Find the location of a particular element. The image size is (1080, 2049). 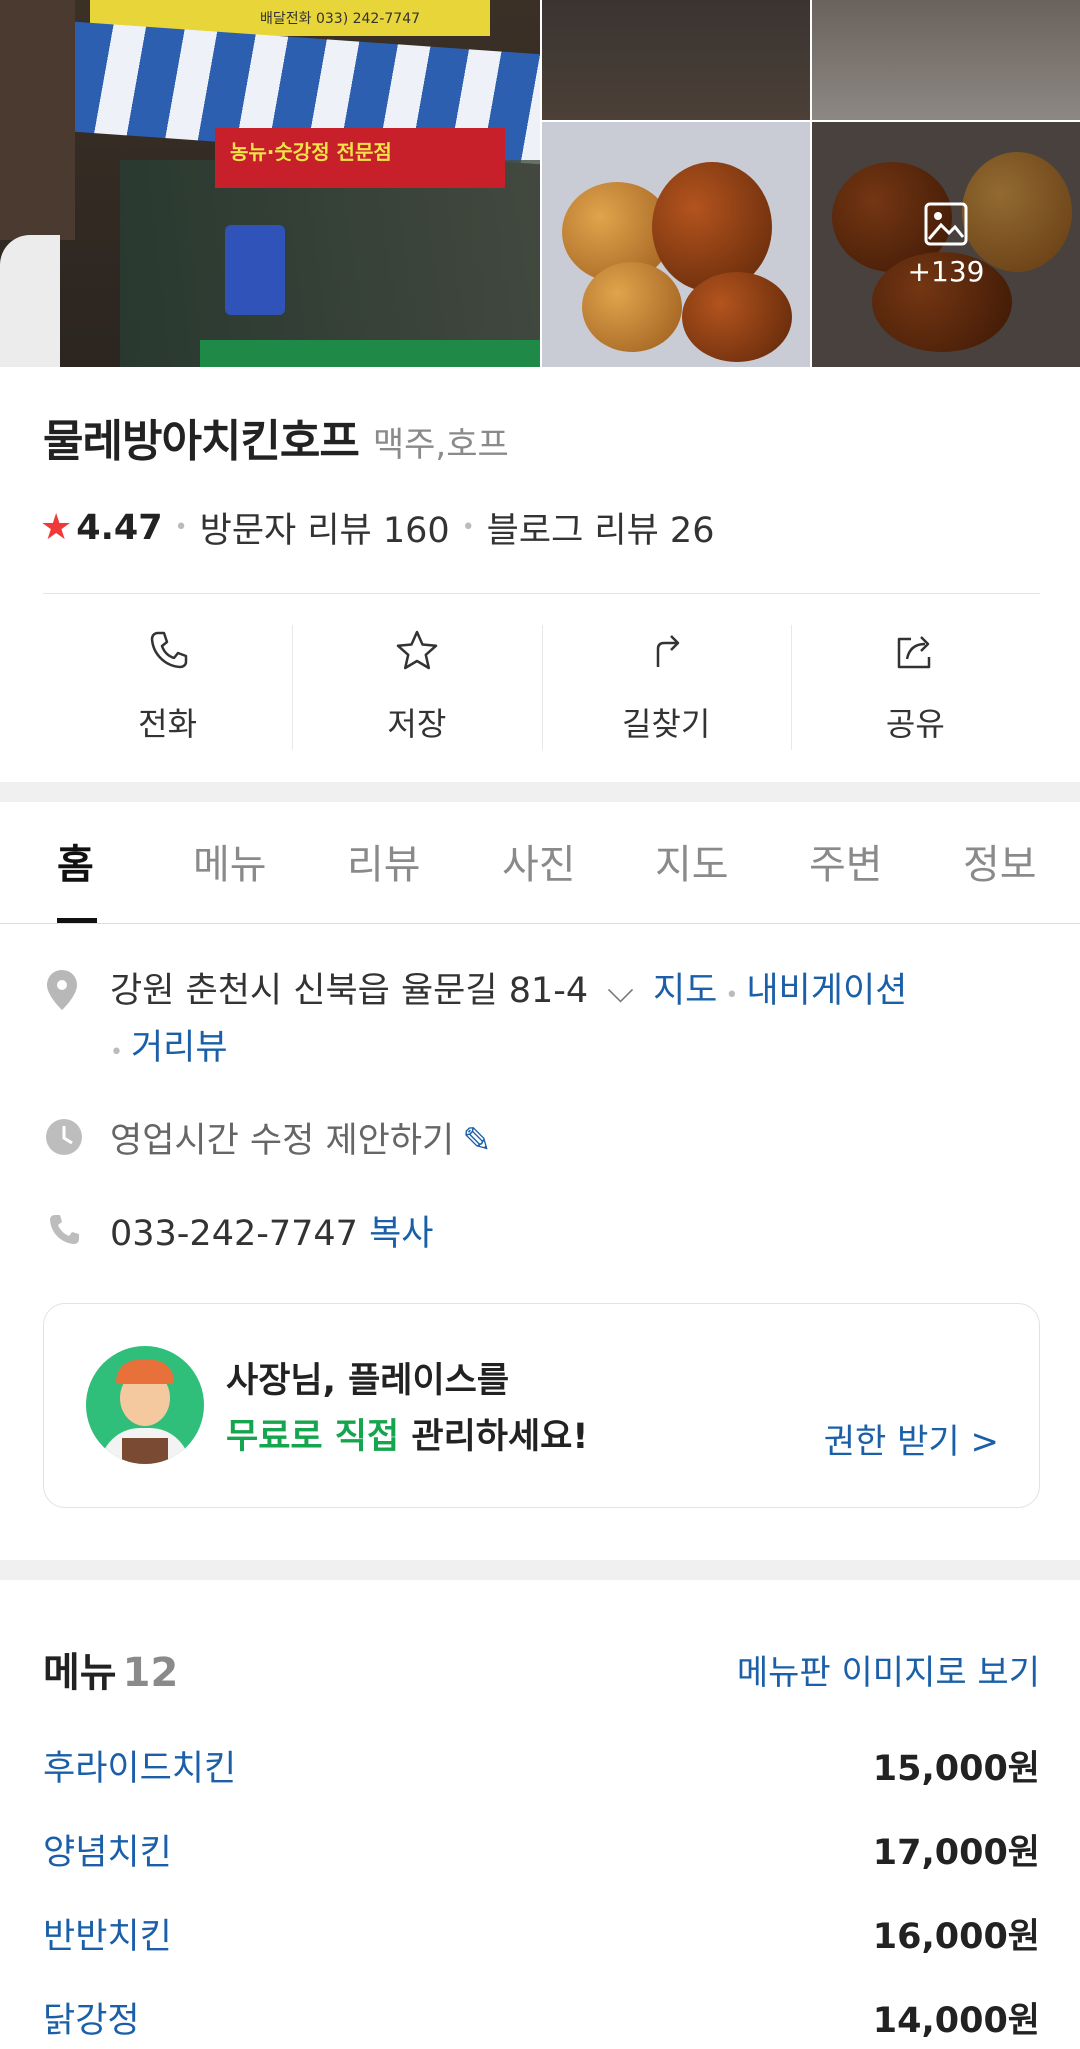

owner-promo-line1: 사장님, 플레이스를 is located at coordinates (368, 1381).